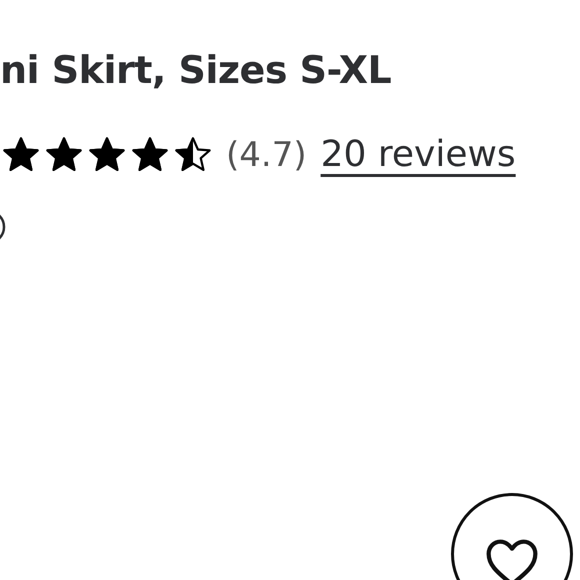 The width and height of the screenshot is (580, 580). Describe the element at coordinates (418, 154) in the screenshot. I see `reviews-link: 20 reviews` at that location.